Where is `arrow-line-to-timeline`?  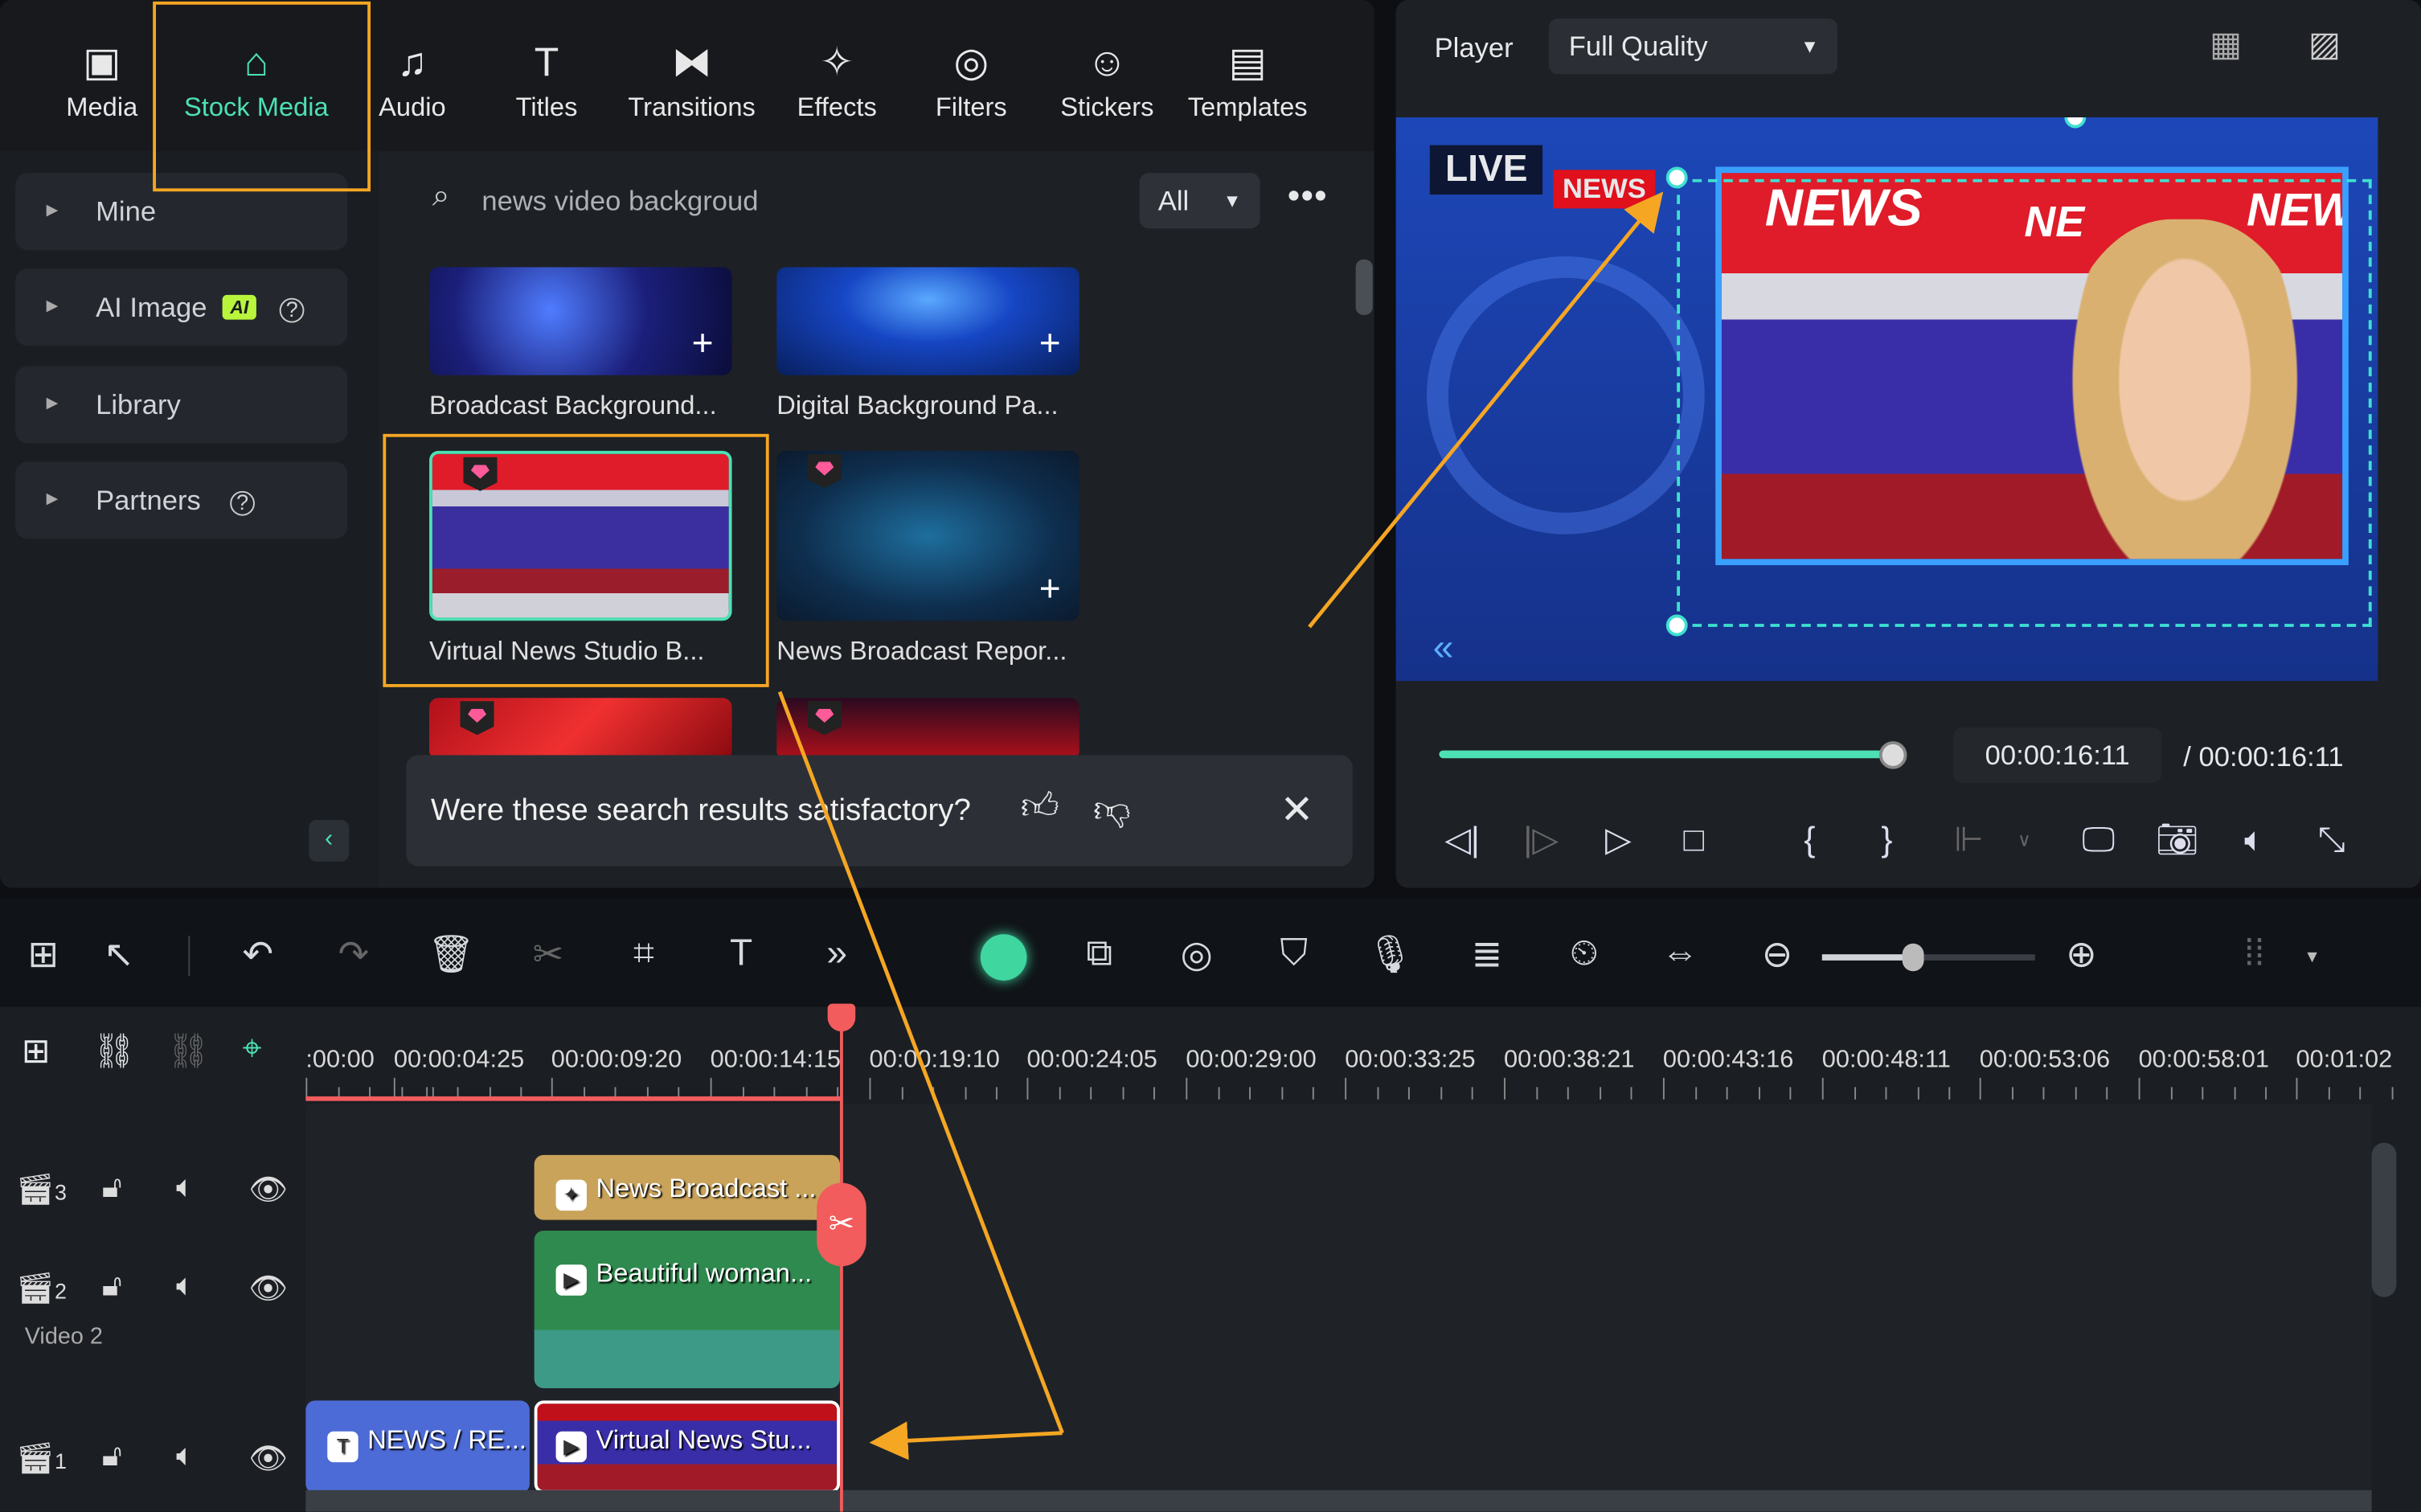 arrow-line-to-timeline is located at coordinates (921, 1062).